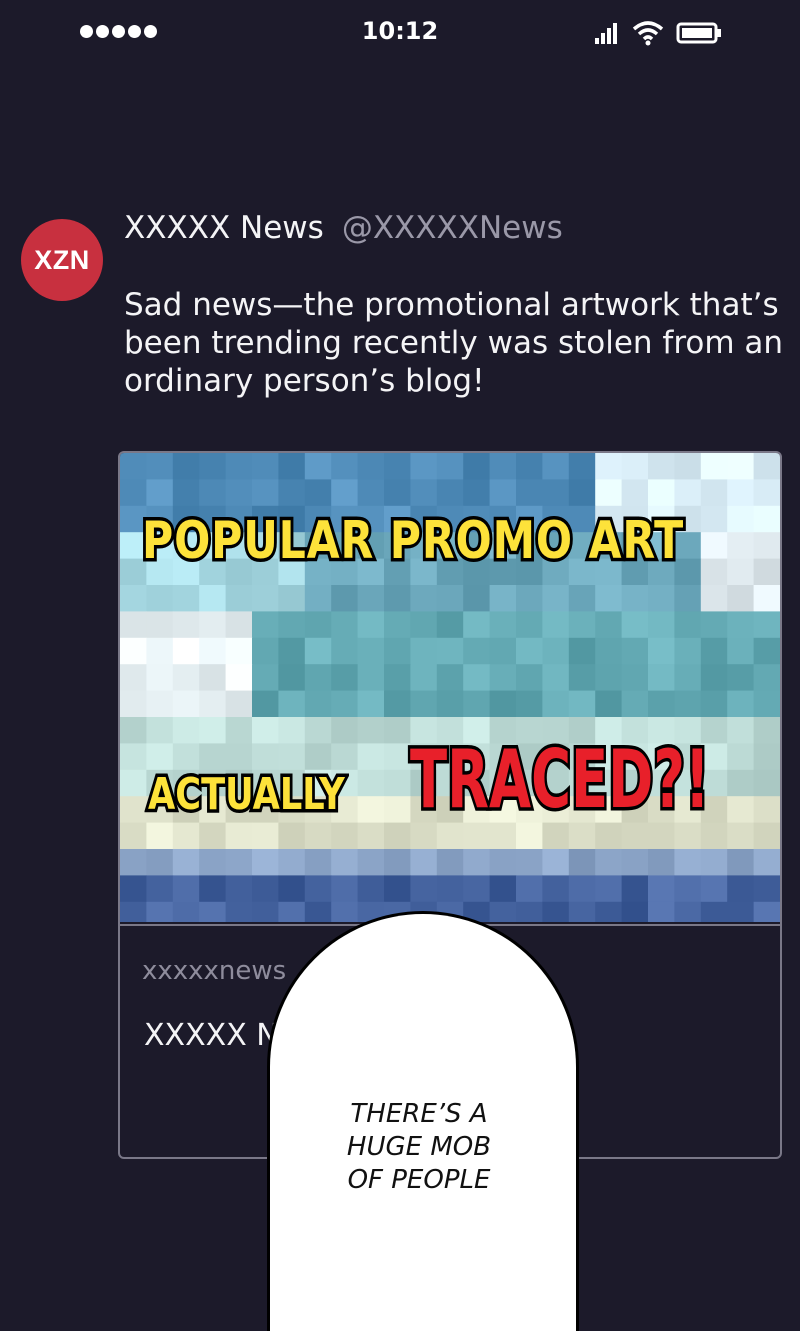 This screenshot has height=1331, width=800. Describe the element at coordinates (62, 260) in the screenshot. I see `avatar: XZN` at that location.